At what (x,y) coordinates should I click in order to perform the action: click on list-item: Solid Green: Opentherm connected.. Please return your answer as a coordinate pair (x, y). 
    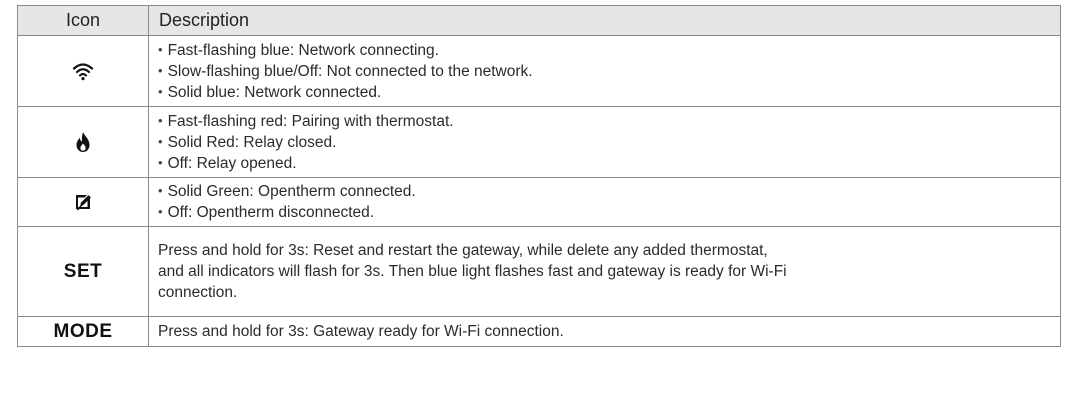
    Looking at the image, I should click on (604, 191).